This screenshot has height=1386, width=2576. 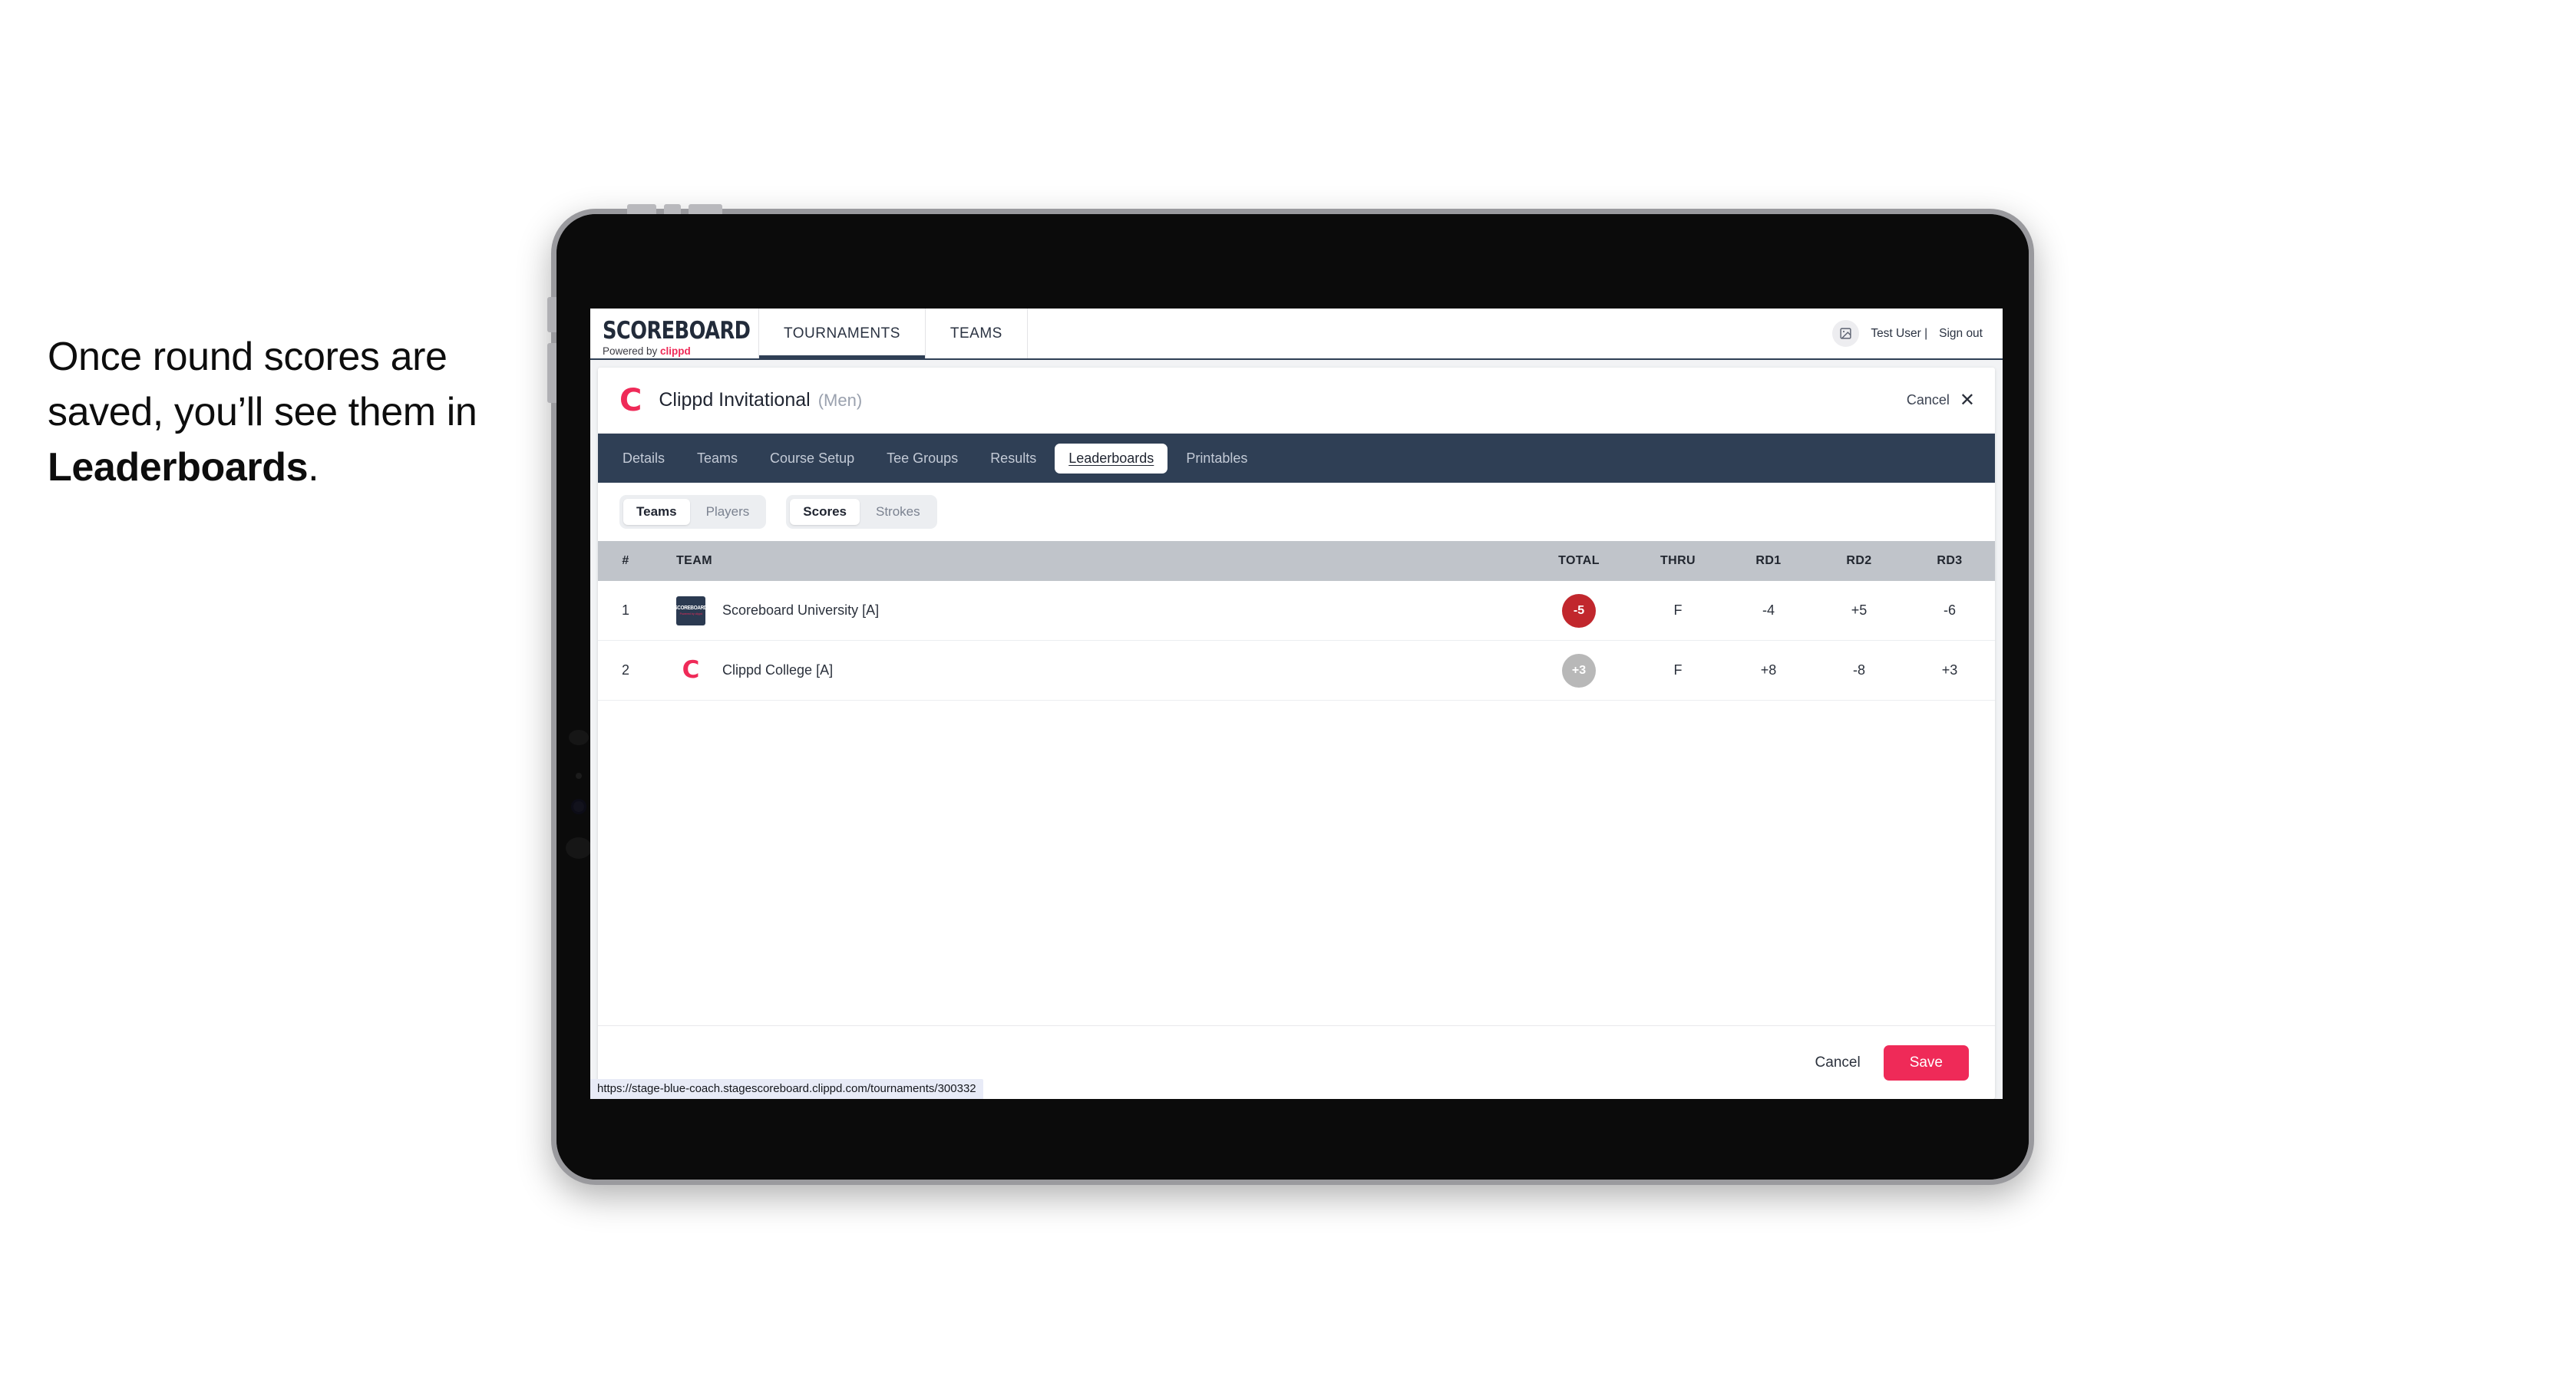 What do you see at coordinates (644, 459) in the screenshot?
I see `tab-details: Details` at bounding box center [644, 459].